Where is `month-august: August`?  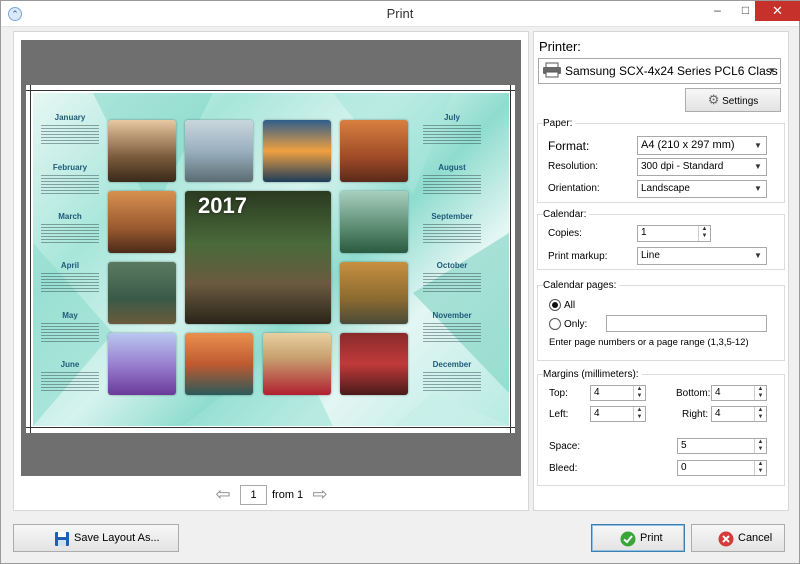
month-august: August is located at coordinates (452, 179).